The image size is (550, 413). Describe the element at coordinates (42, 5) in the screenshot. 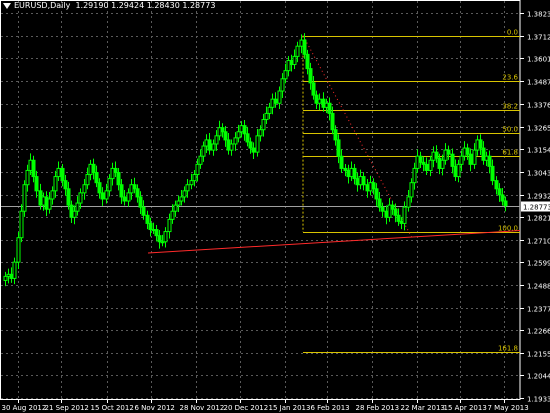

I see `symbol-label: EURUSD,Daily` at that location.